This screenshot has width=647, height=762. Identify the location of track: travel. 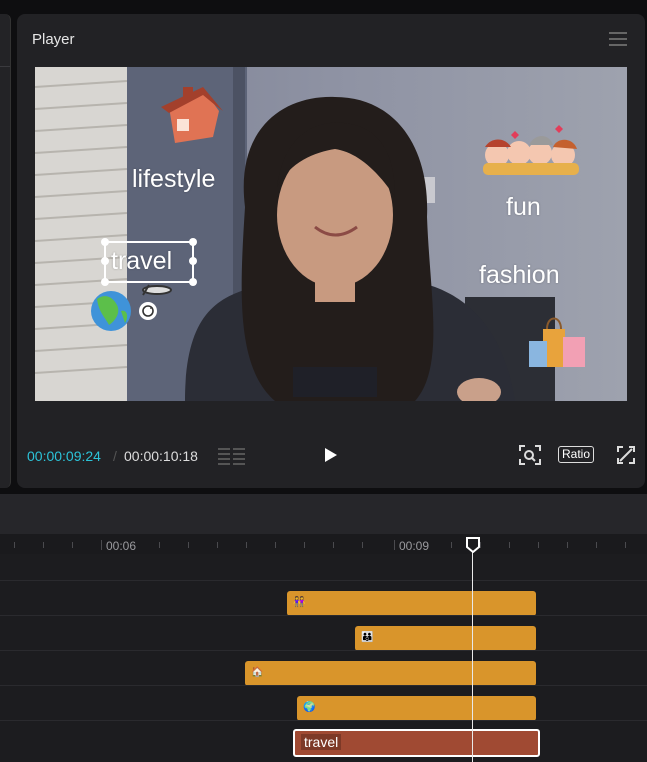
(323, 738).